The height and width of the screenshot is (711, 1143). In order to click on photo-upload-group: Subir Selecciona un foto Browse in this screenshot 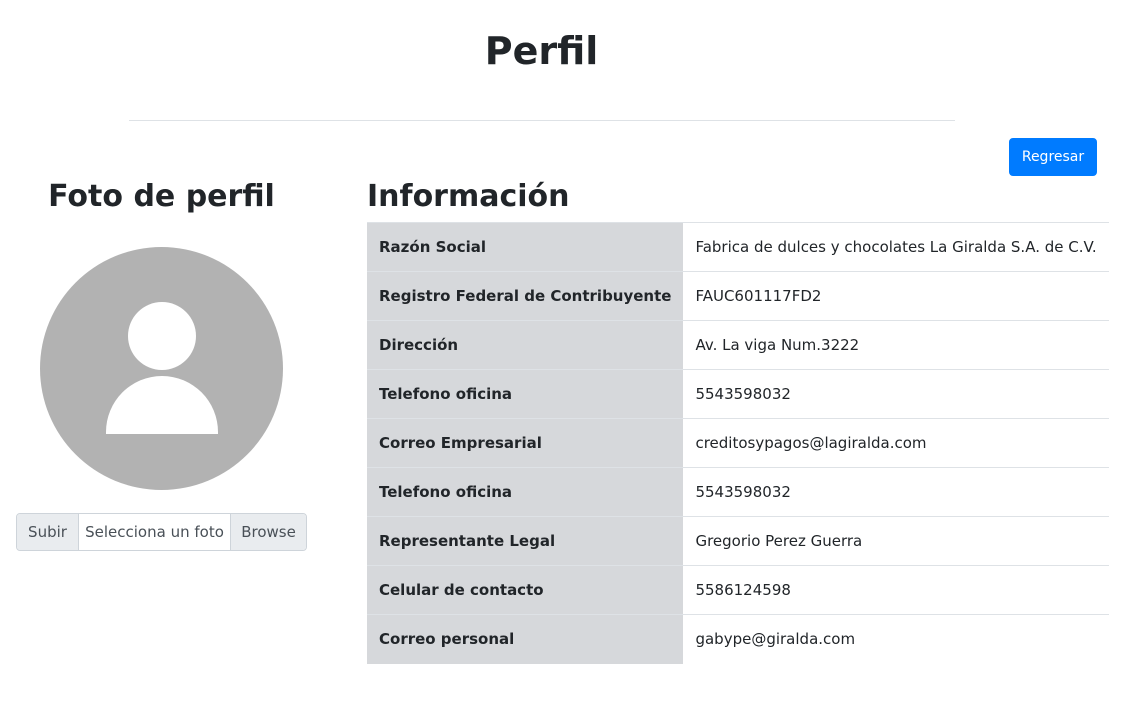, I will do `click(161, 532)`.